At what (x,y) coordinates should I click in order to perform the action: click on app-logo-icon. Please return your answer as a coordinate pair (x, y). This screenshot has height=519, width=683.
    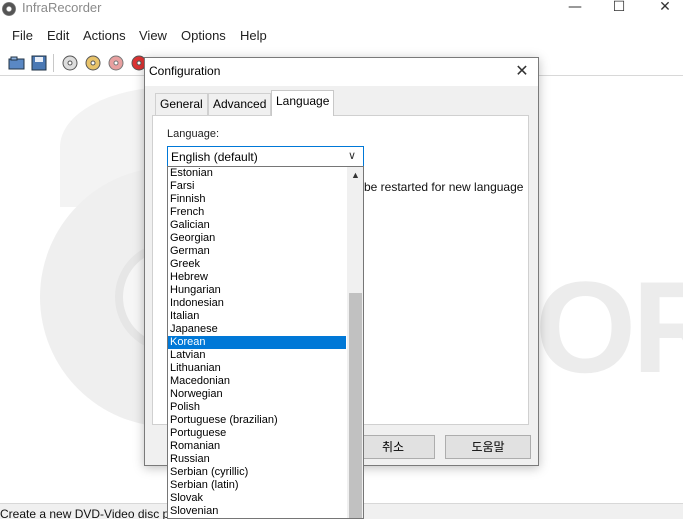
    Looking at the image, I should click on (9, 9).